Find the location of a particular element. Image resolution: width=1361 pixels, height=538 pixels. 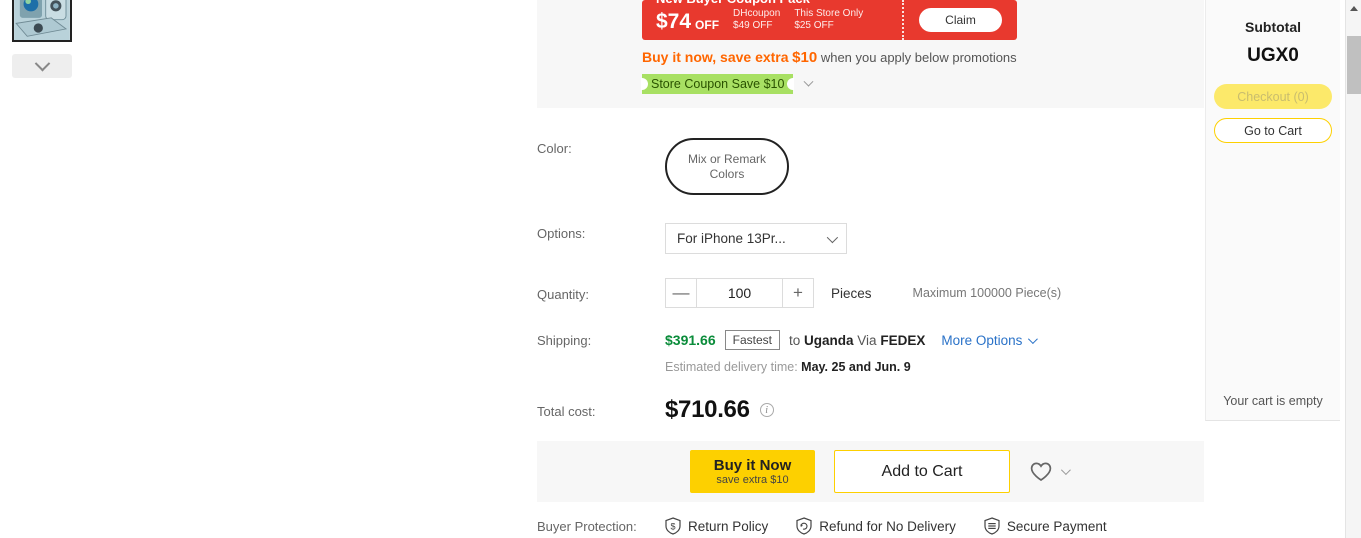

coupon-total-amount: $74 is located at coordinates (674, 21).